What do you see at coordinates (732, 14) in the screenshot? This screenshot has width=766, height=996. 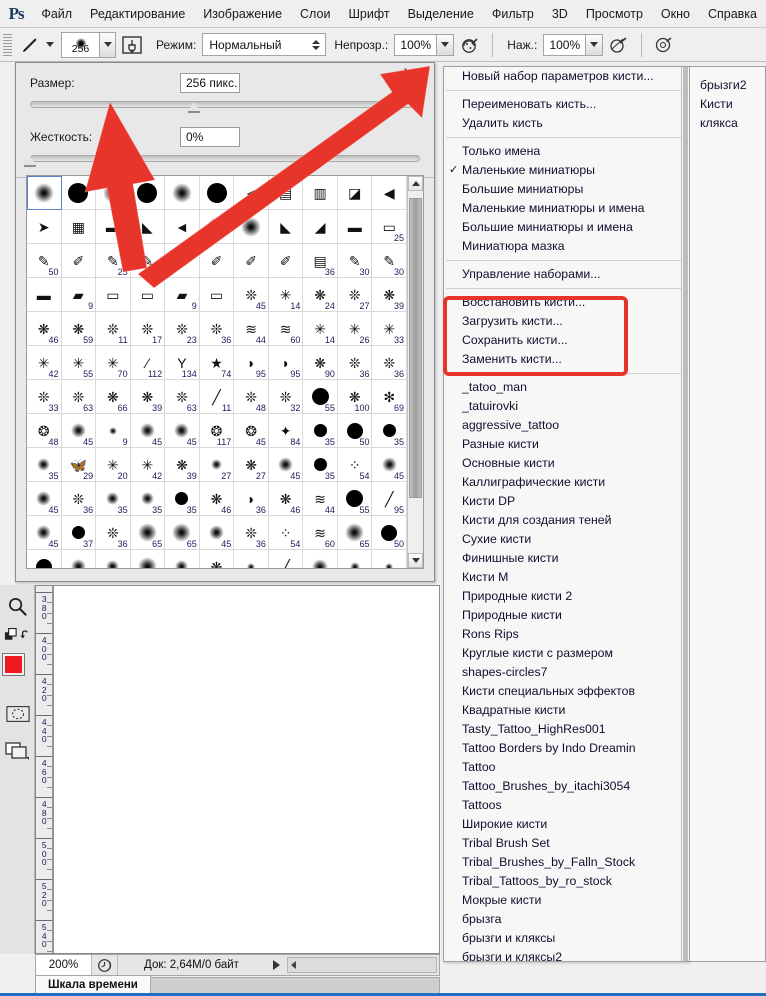 I see `menu-item-help: Справка` at bounding box center [732, 14].